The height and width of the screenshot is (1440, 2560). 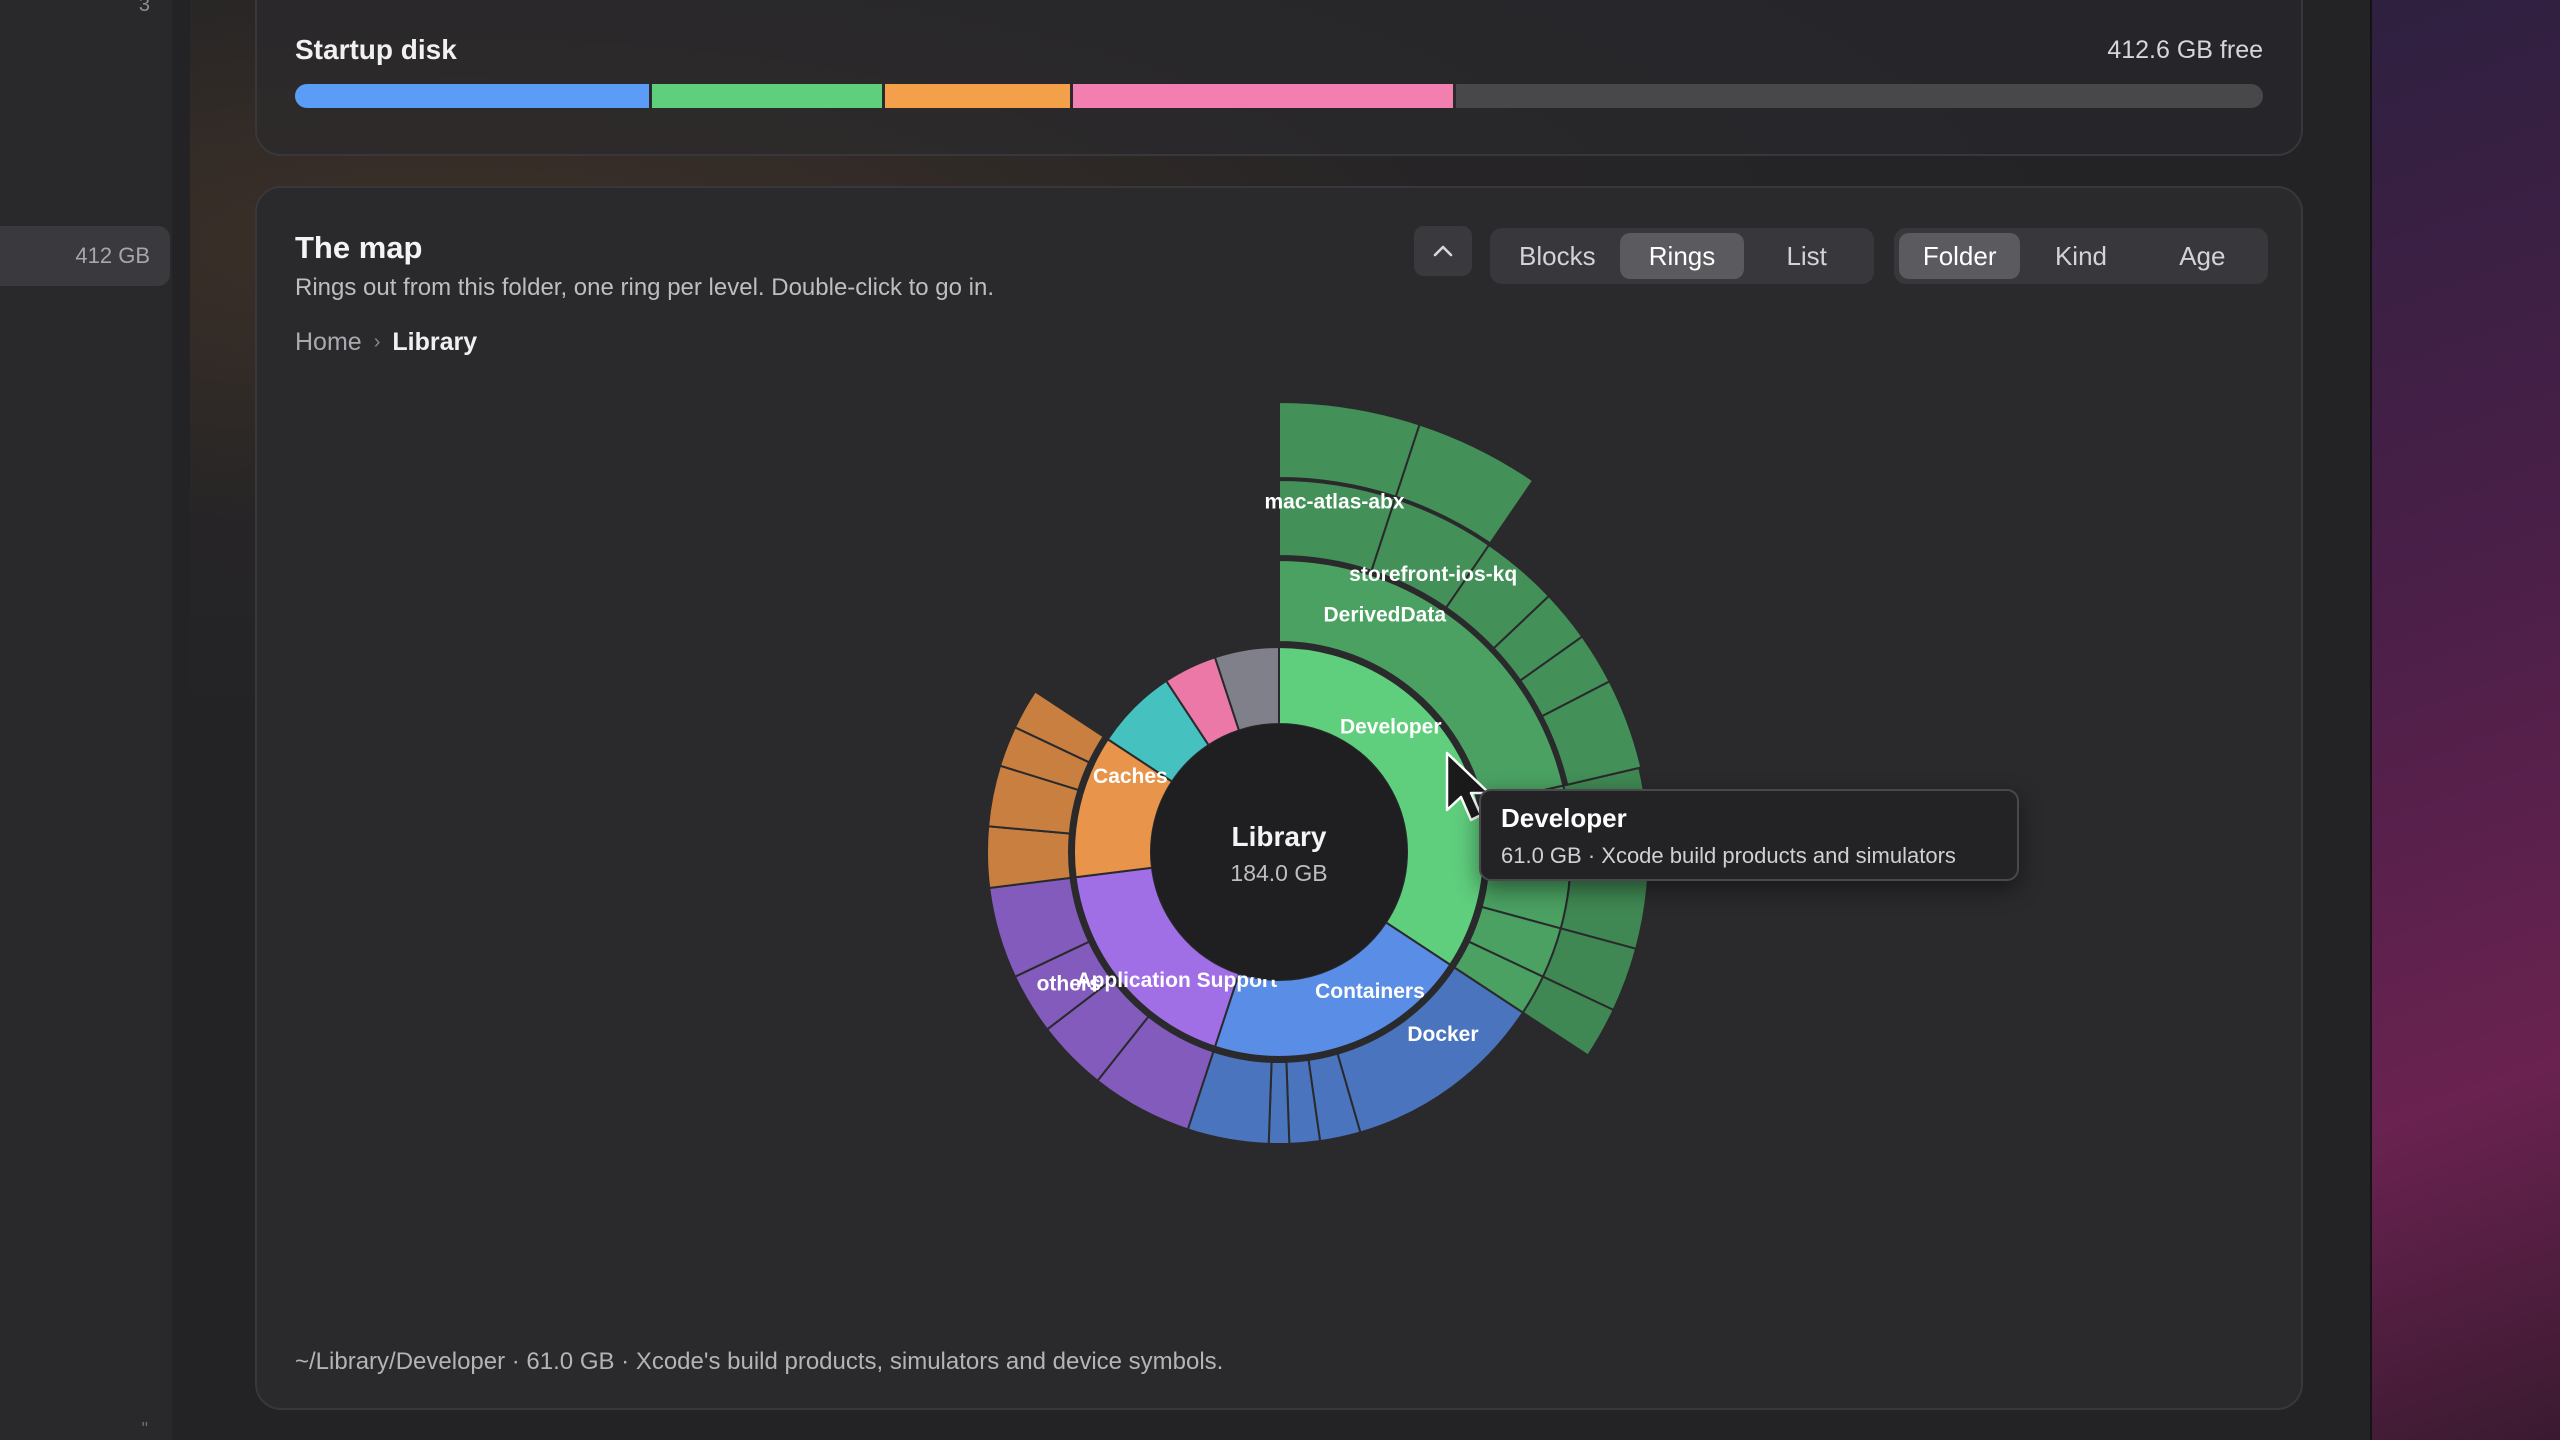 What do you see at coordinates (87, 720) in the screenshot?
I see `sidebar: 3 412 GB "` at bounding box center [87, 720].